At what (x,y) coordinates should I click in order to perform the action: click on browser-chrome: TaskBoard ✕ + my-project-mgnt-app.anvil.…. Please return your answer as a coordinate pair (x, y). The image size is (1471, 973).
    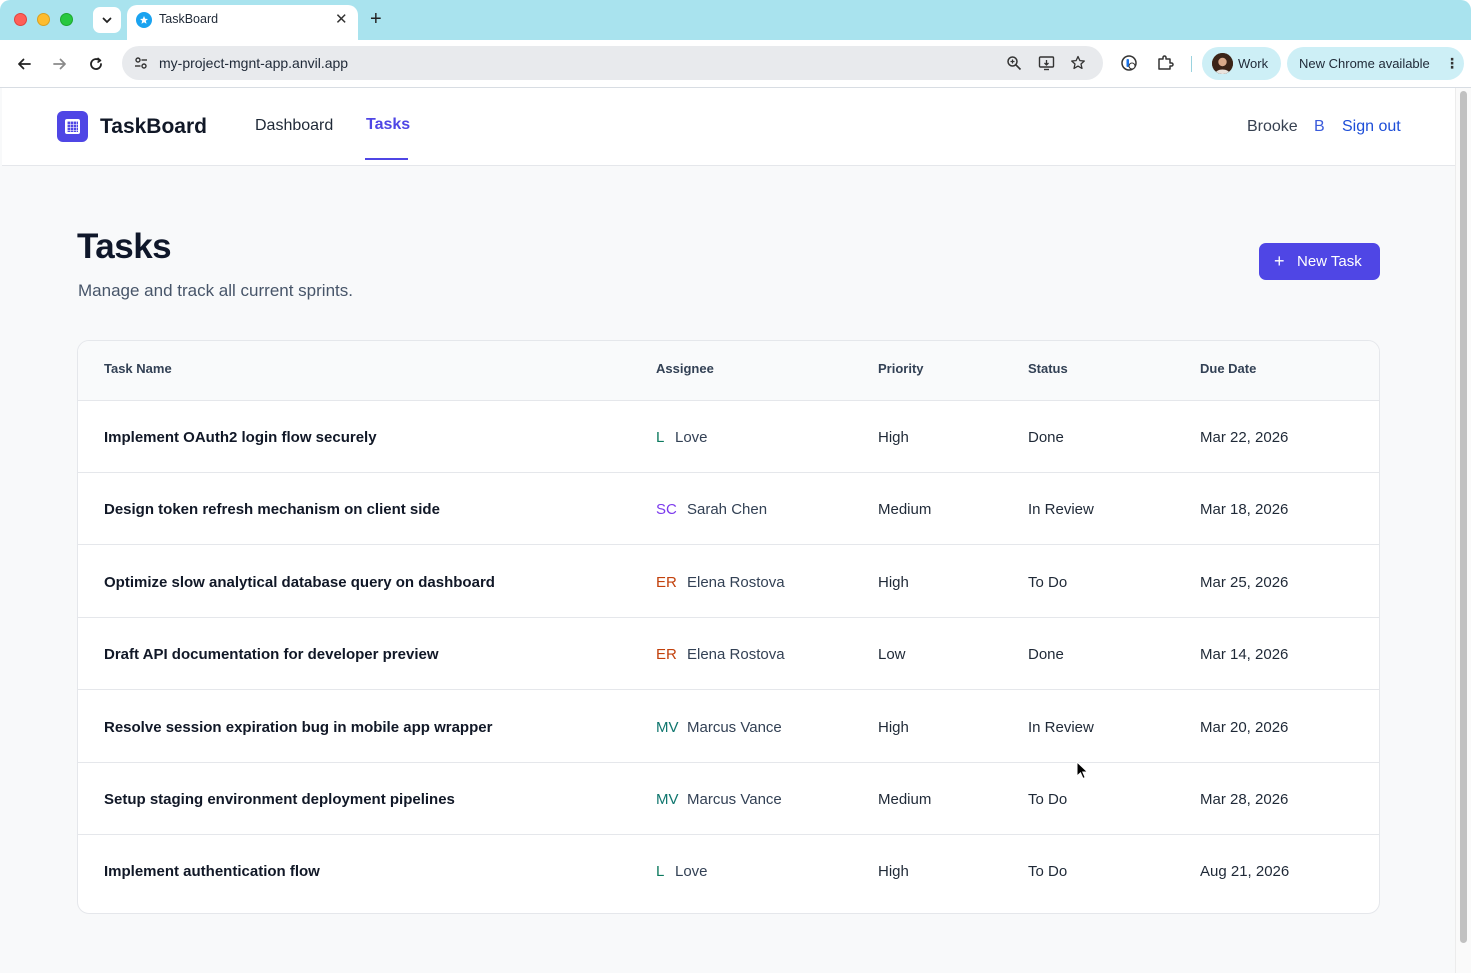
    Looking at the image, I should click on (735, 44).